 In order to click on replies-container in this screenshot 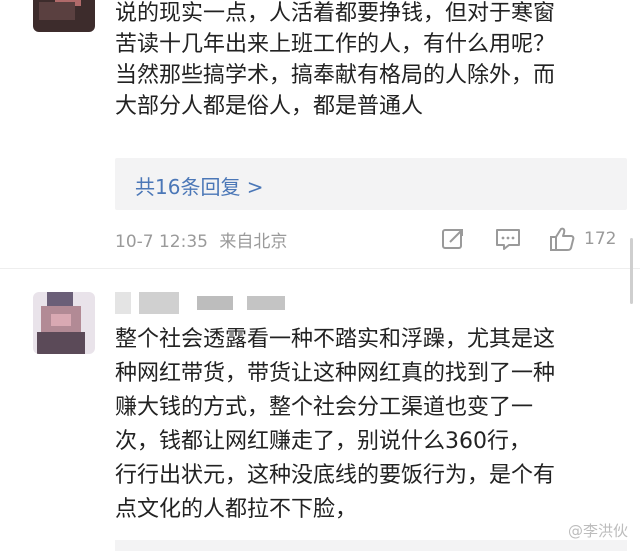, I will do `click(371, 545)`.